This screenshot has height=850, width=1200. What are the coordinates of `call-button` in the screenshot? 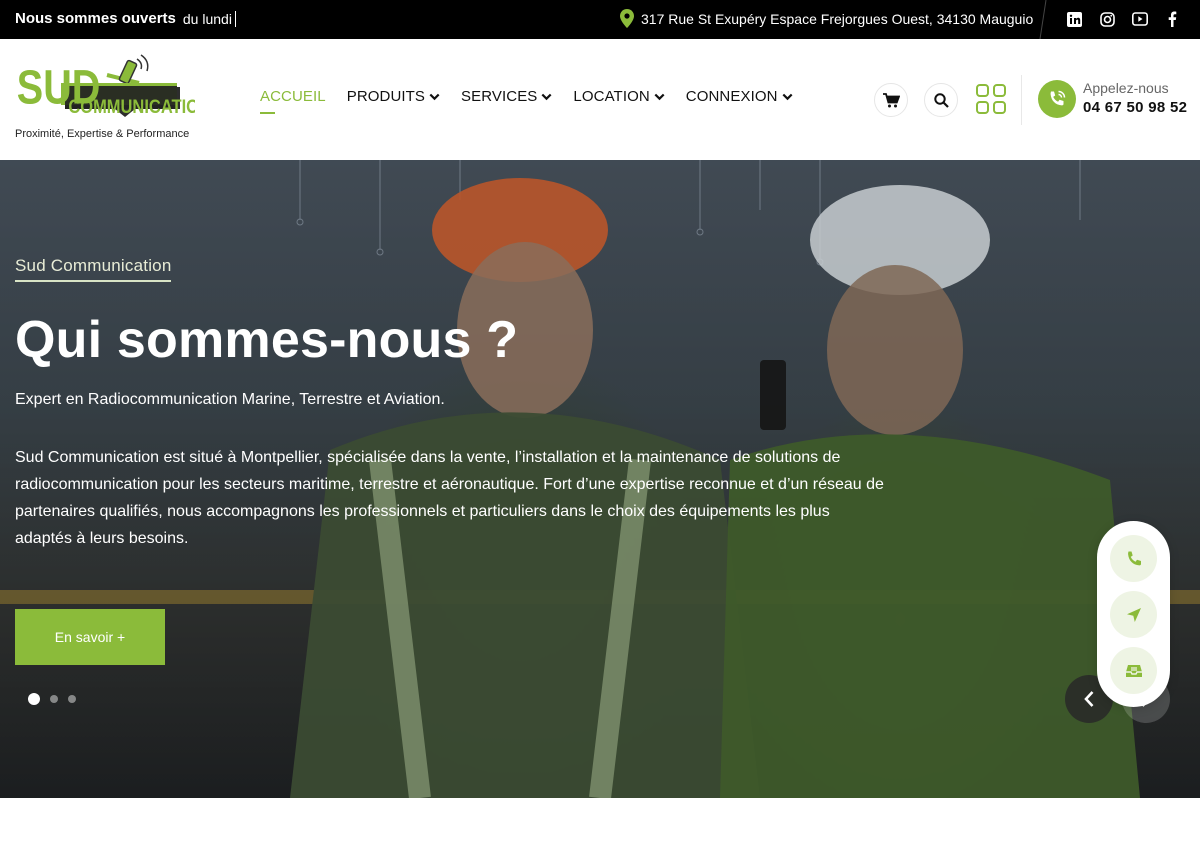 It's located at (1057, 99).